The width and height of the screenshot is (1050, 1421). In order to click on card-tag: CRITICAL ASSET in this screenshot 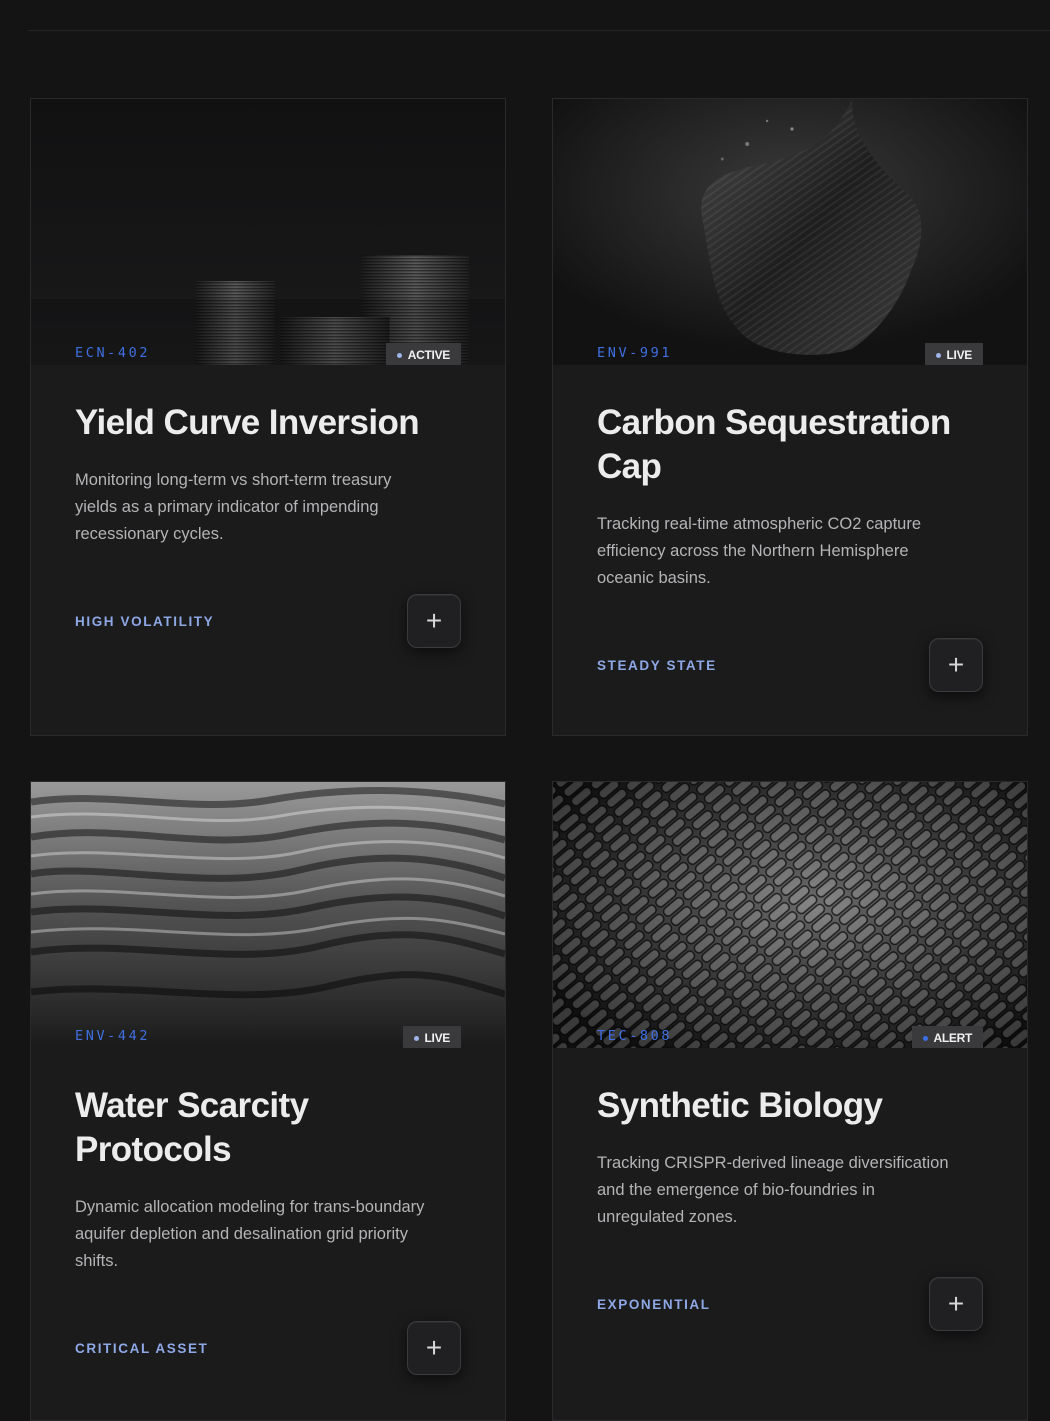, I will do `click(142, 1348)`.